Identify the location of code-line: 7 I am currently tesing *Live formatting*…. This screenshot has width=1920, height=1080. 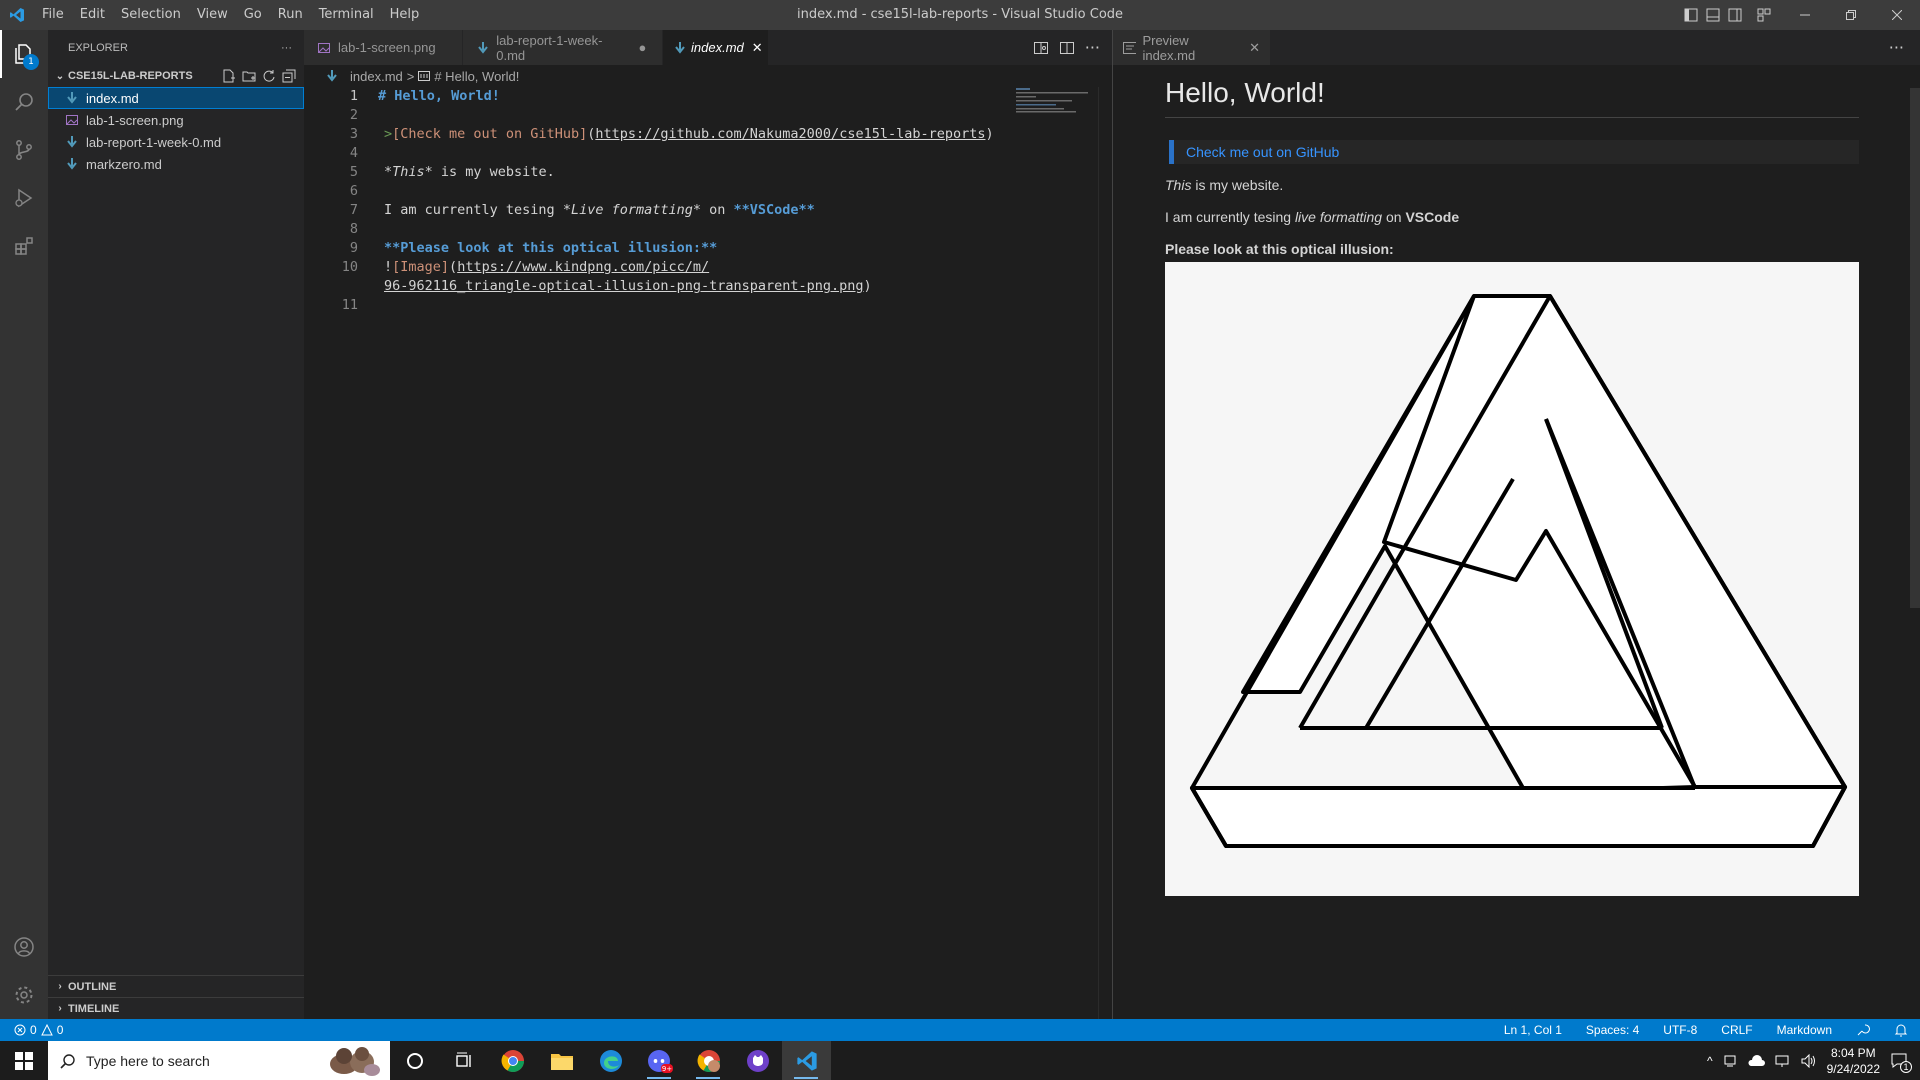
(708, 210).